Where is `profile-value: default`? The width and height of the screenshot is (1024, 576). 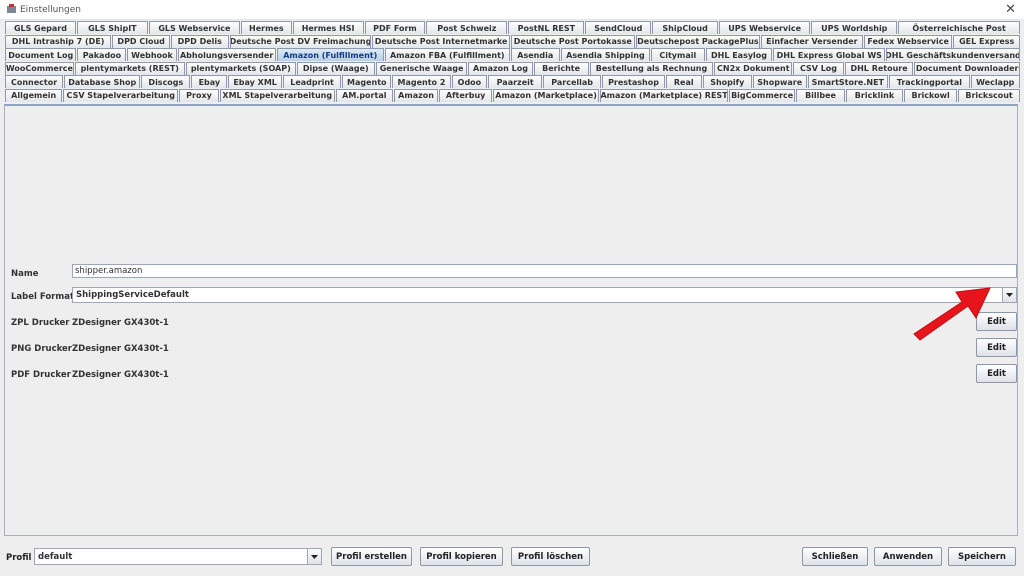
profile-value: default is located at coordinates (55, 556).